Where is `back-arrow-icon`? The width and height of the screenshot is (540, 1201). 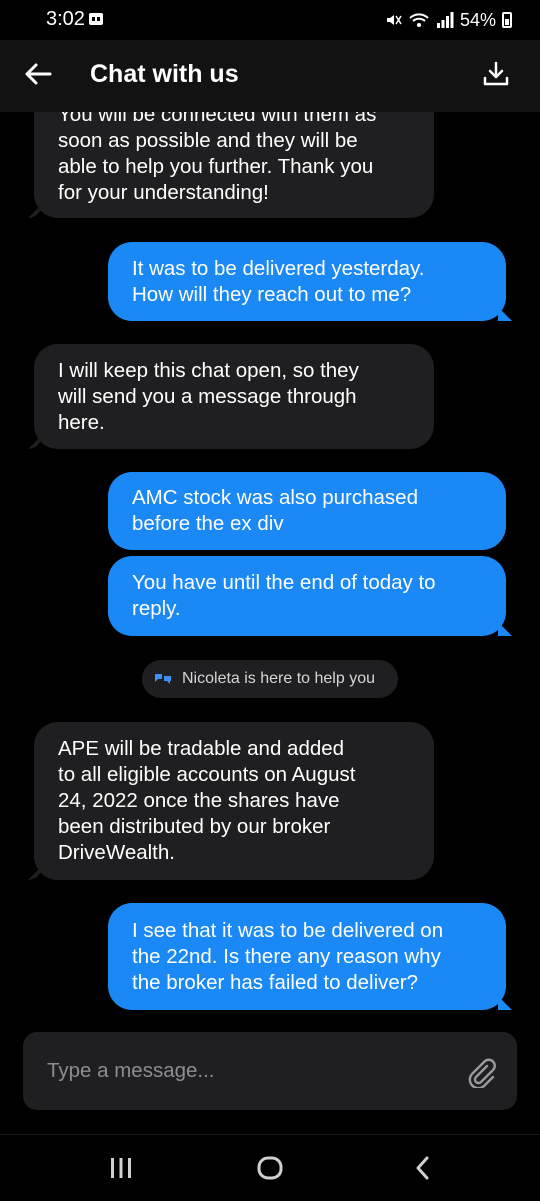
back-arrow-icon is located at coordinates (38, 74).